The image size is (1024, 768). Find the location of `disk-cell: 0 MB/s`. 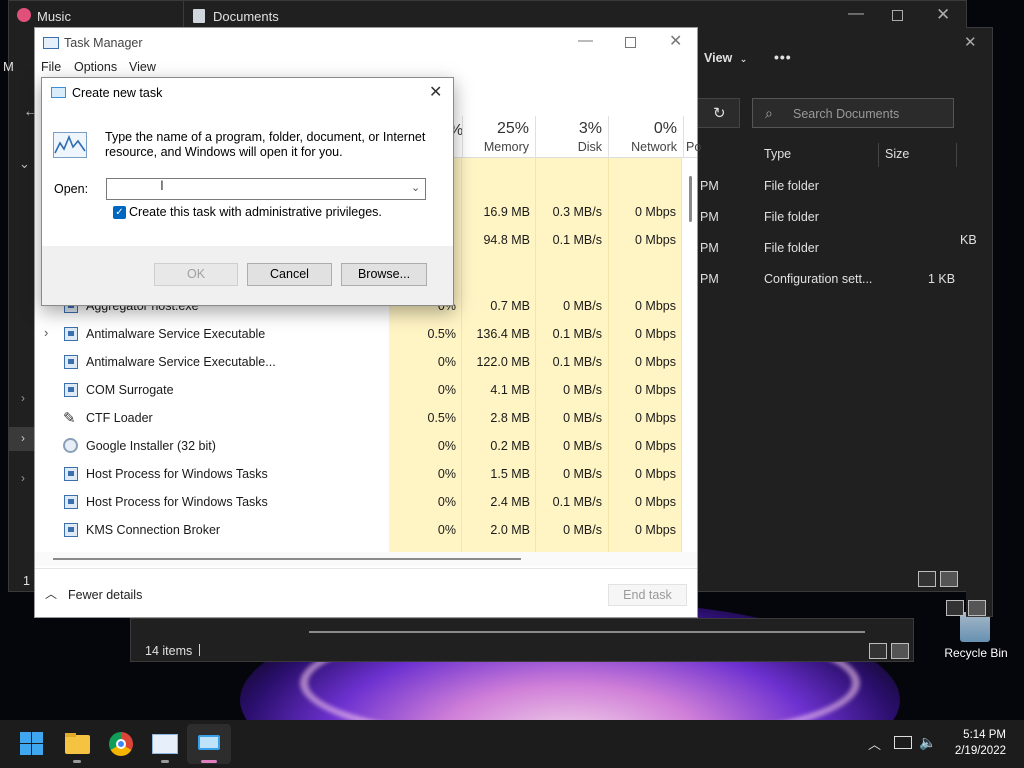

disk-cell: 0 MB/s is located at coordinates (582, 474).